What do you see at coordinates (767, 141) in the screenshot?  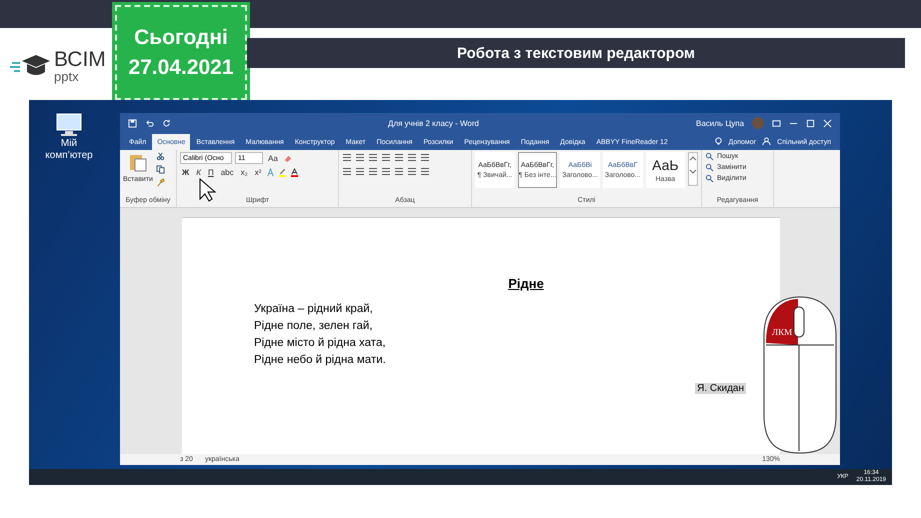 I see `person-icon` at bounding box center [767, 141].